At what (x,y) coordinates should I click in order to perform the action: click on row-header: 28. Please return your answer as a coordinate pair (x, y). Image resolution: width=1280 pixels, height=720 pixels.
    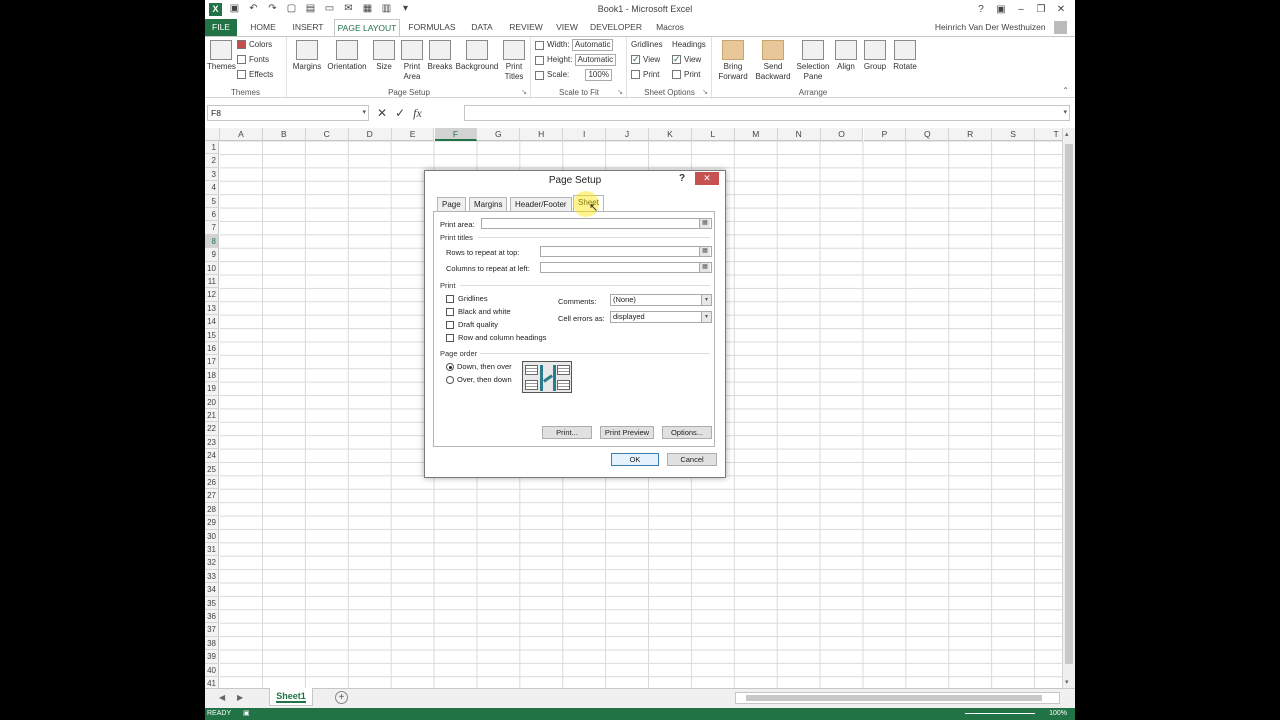
    Looking at the image, I should click on (212, 509).